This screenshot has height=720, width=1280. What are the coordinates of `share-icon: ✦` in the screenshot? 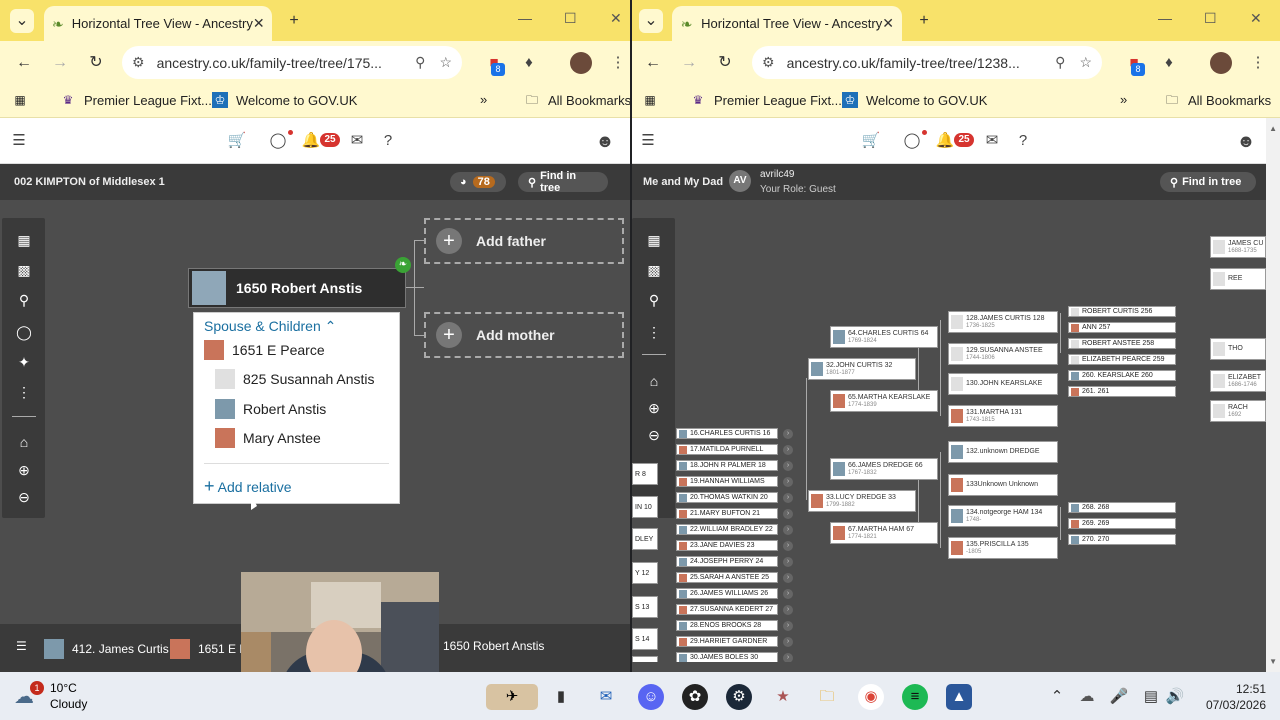 It's located at (24, 362).